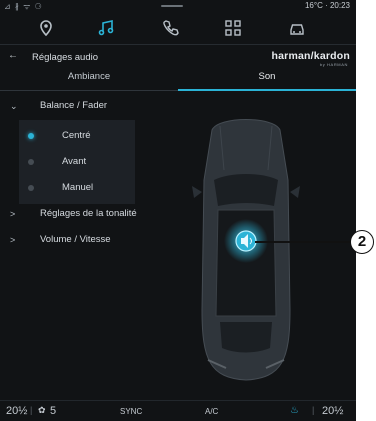 The image size is (376, 421). I want to click on ac-button: A/C, so click(211, 411).